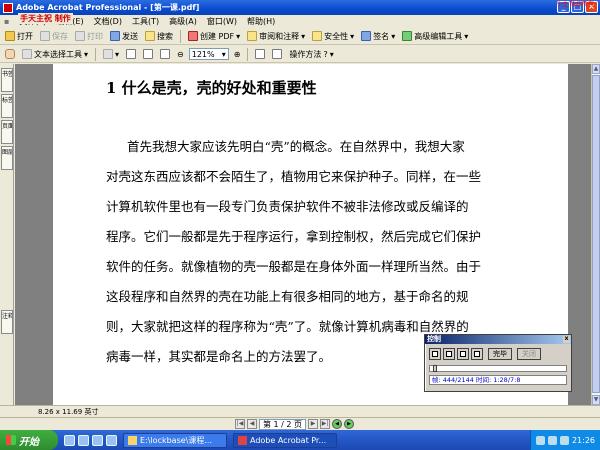  I want to click on hand-tool-button, so click(10, 54).